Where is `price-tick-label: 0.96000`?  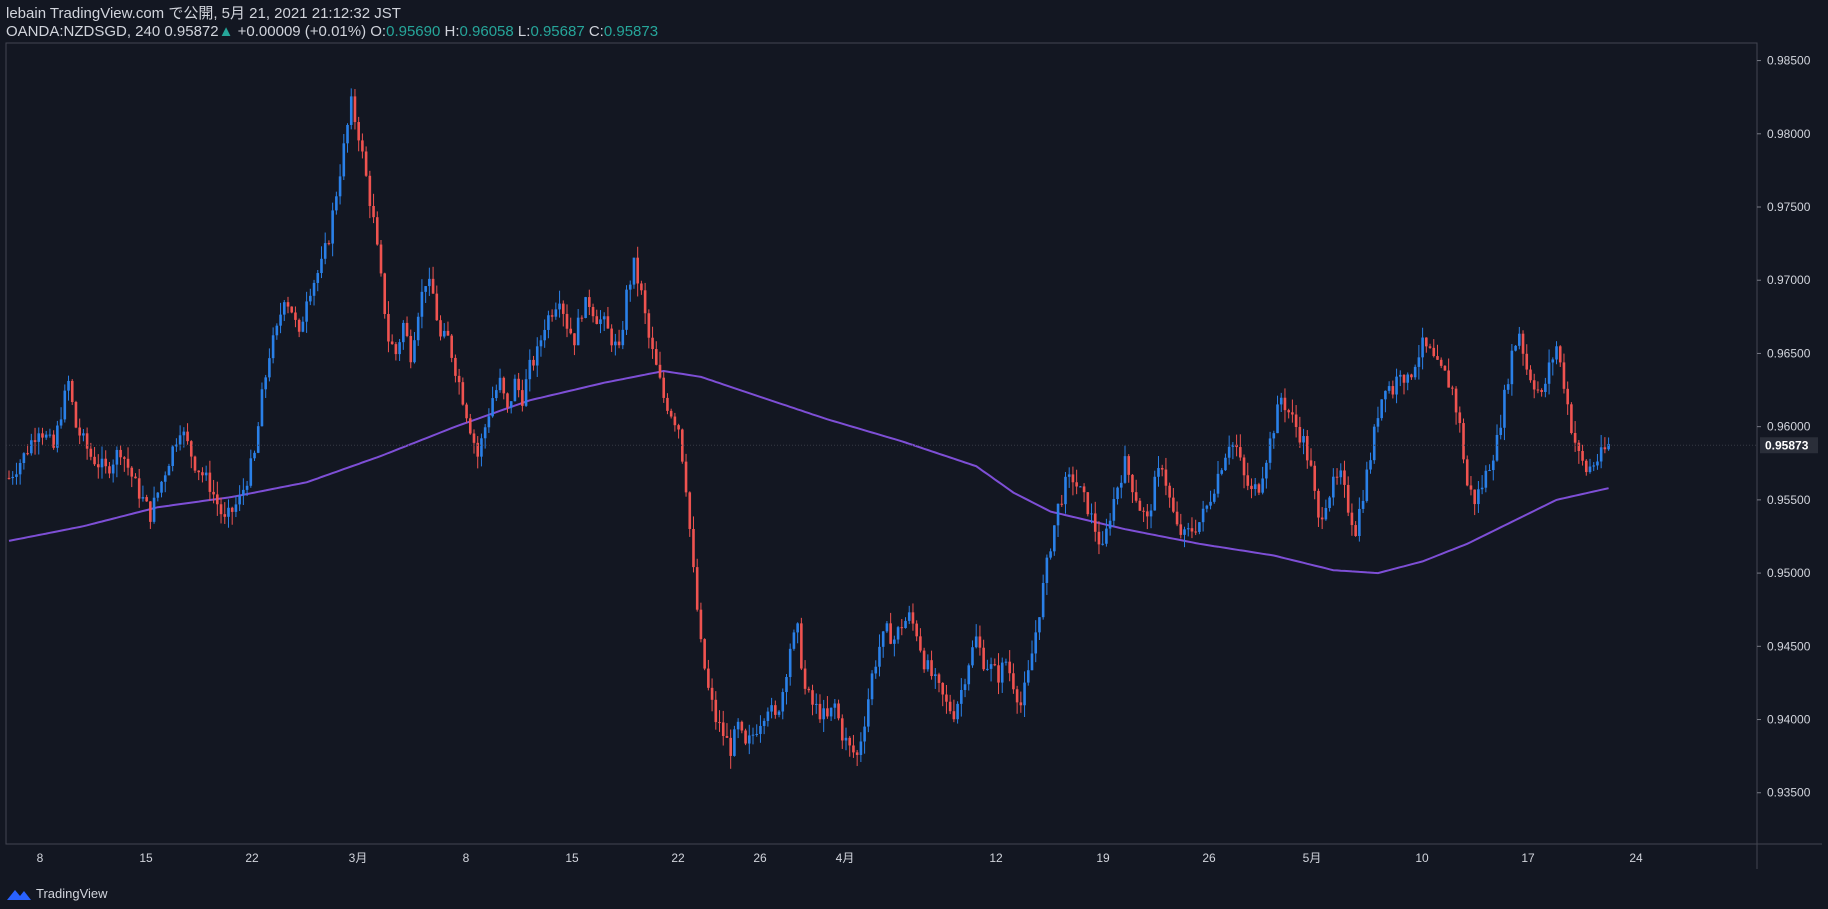
price-tick-label: 0.96000 is located at coordinates (1789, 427).